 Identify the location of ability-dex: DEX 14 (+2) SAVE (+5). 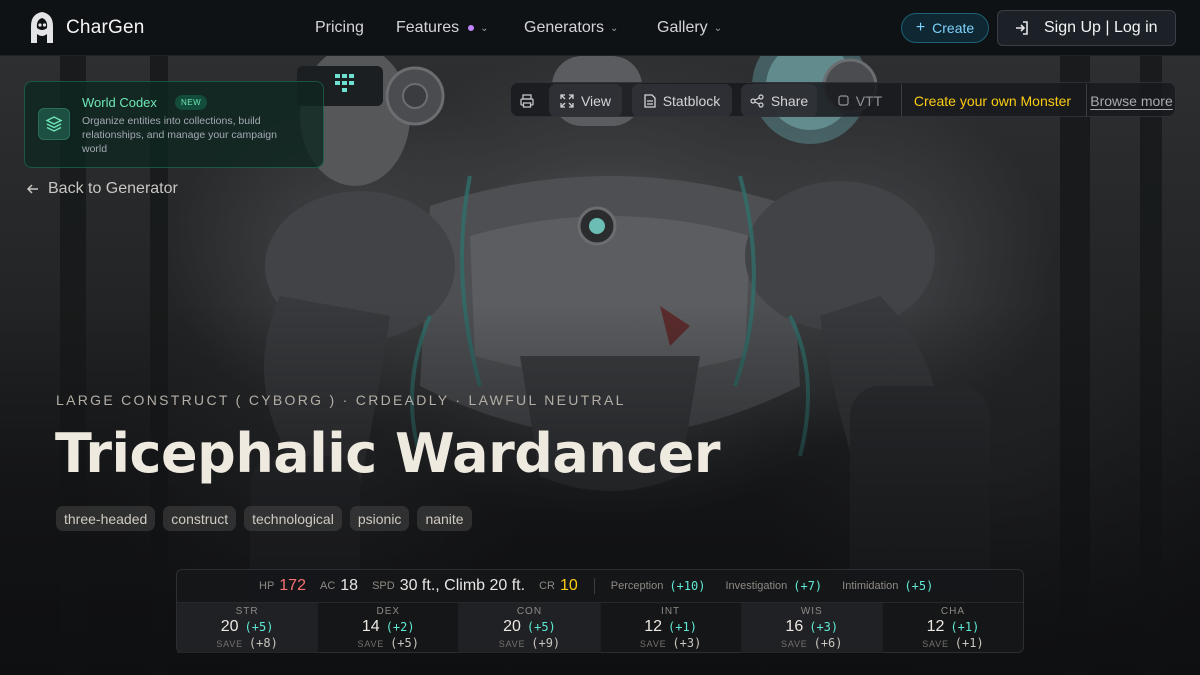
(389, 628).